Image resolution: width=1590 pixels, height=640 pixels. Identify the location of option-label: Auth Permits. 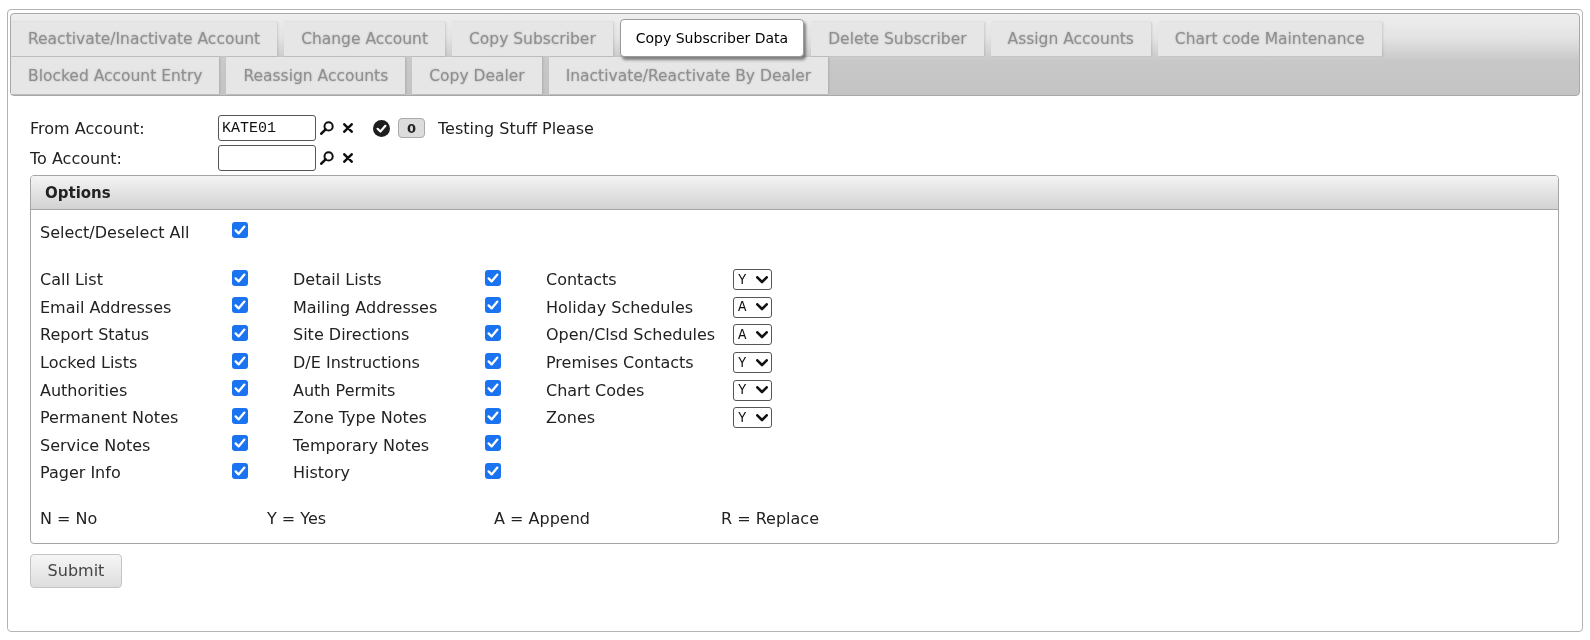
(345, 390).